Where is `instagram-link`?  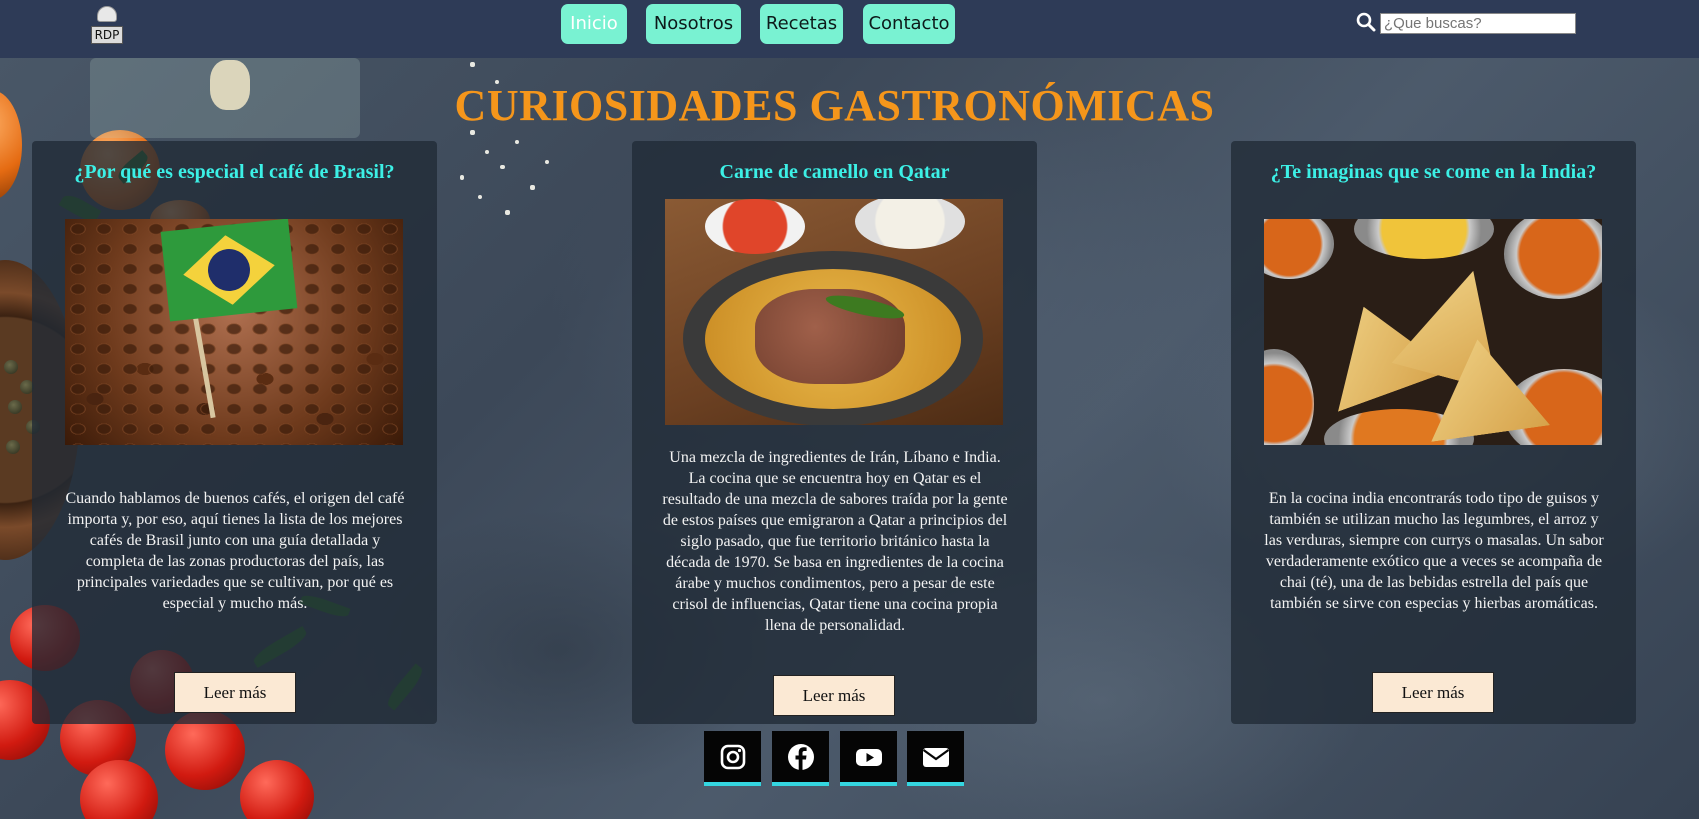
instagram-link is located at coordinates (732, 758).